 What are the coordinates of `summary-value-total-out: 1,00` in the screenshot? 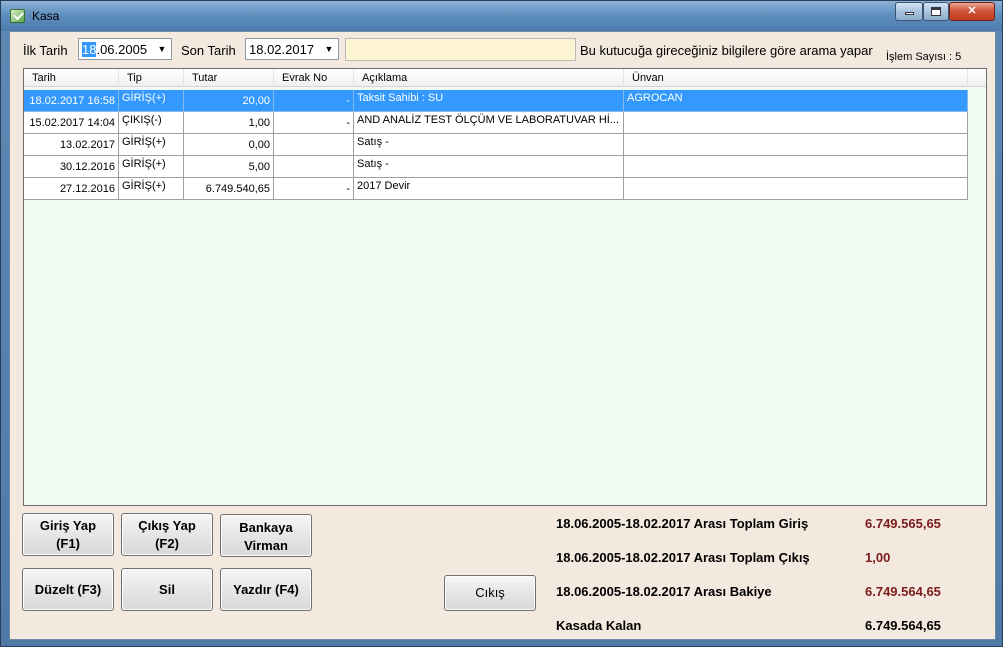 It's located at (878, 557).